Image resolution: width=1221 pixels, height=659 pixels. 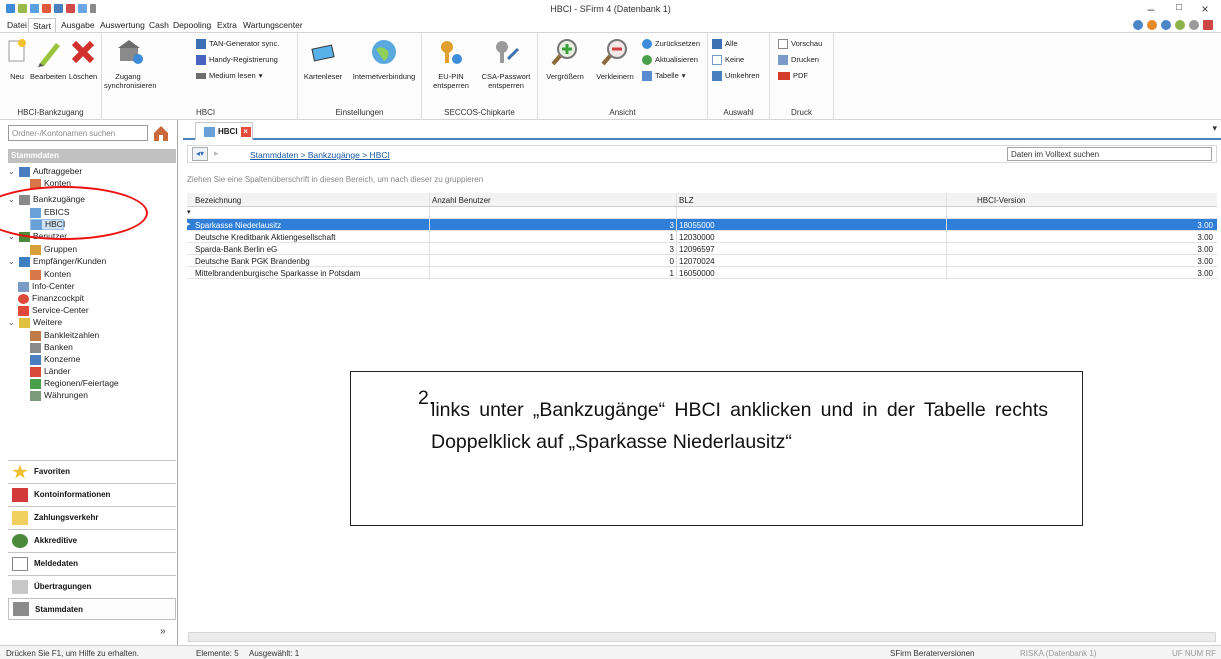 What do you see at coordinates (48, 59) in the screenshot?
I see `edit-button: Bearbeiten` at bounding box center [48, 59].